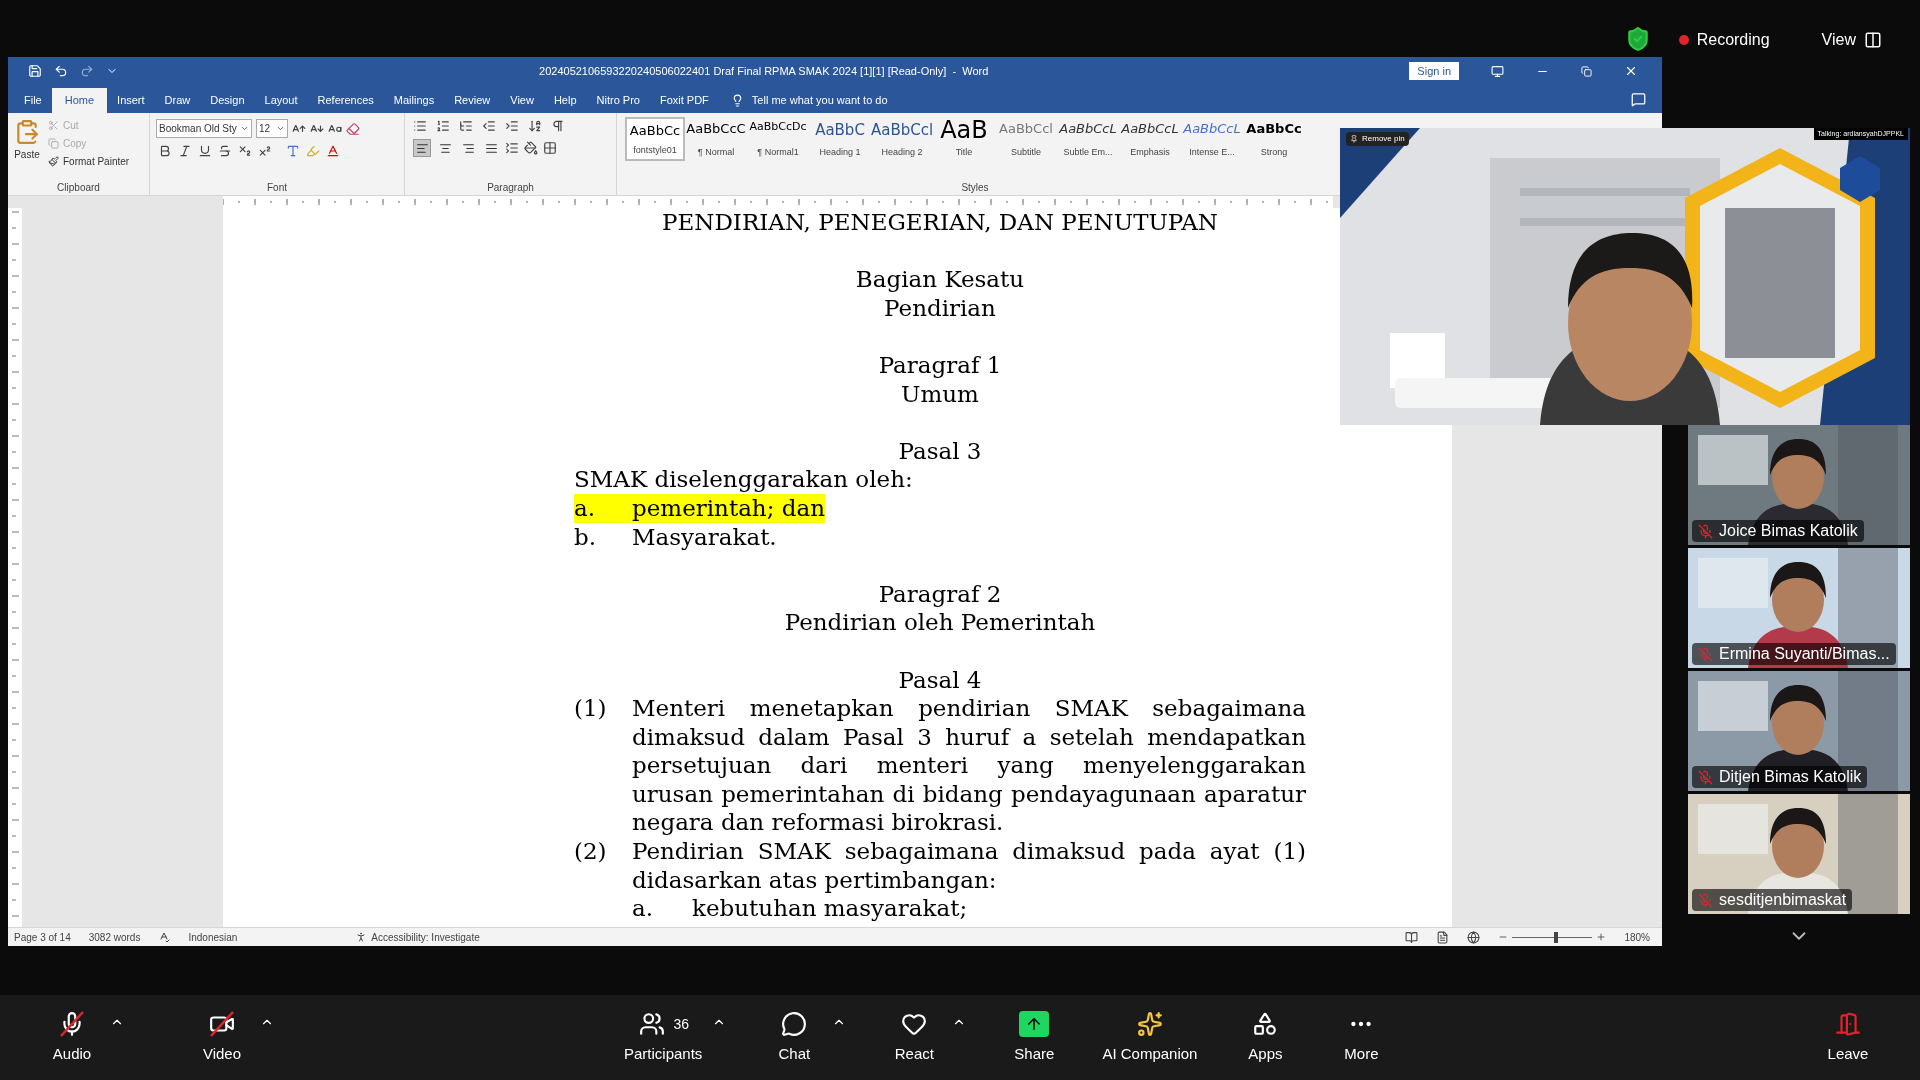 The height and width of the screenshot is (1080, 1920). I want to click on web-layout-icon, so click(1474, 937).